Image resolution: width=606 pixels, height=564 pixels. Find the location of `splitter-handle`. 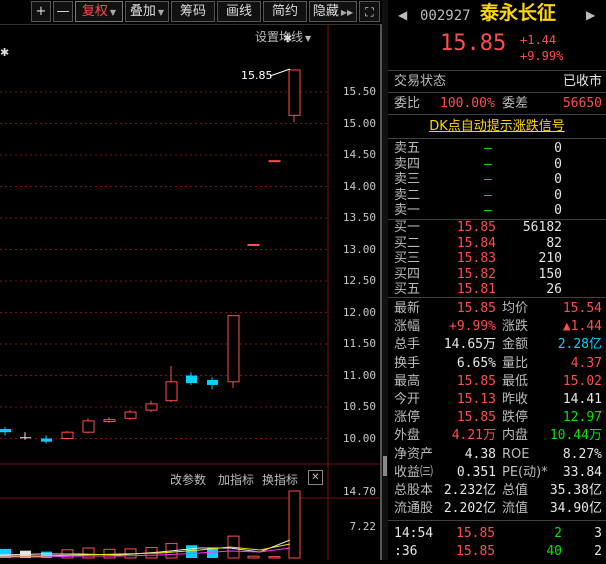

splitter-handle is located at coordinates (385, 466).